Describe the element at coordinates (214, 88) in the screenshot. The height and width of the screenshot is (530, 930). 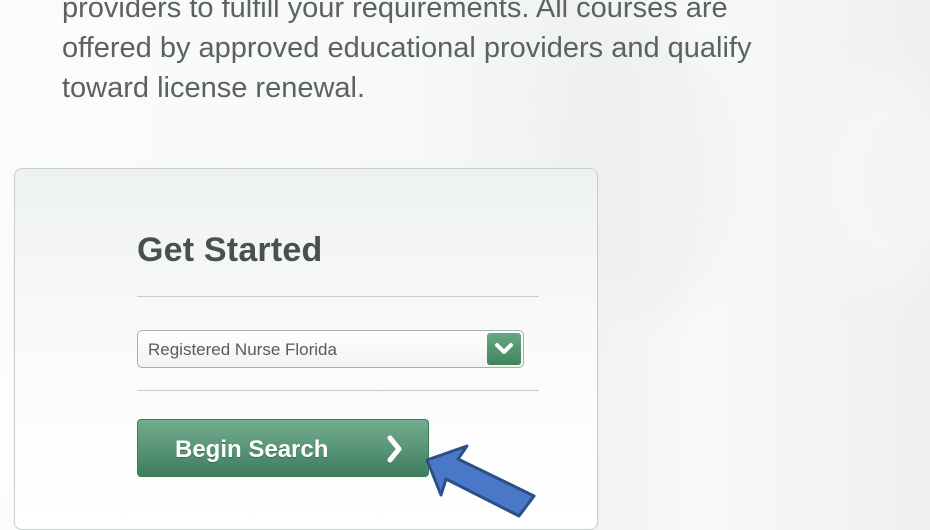
I see `intro-line-3: toward license renewal.` at that location.